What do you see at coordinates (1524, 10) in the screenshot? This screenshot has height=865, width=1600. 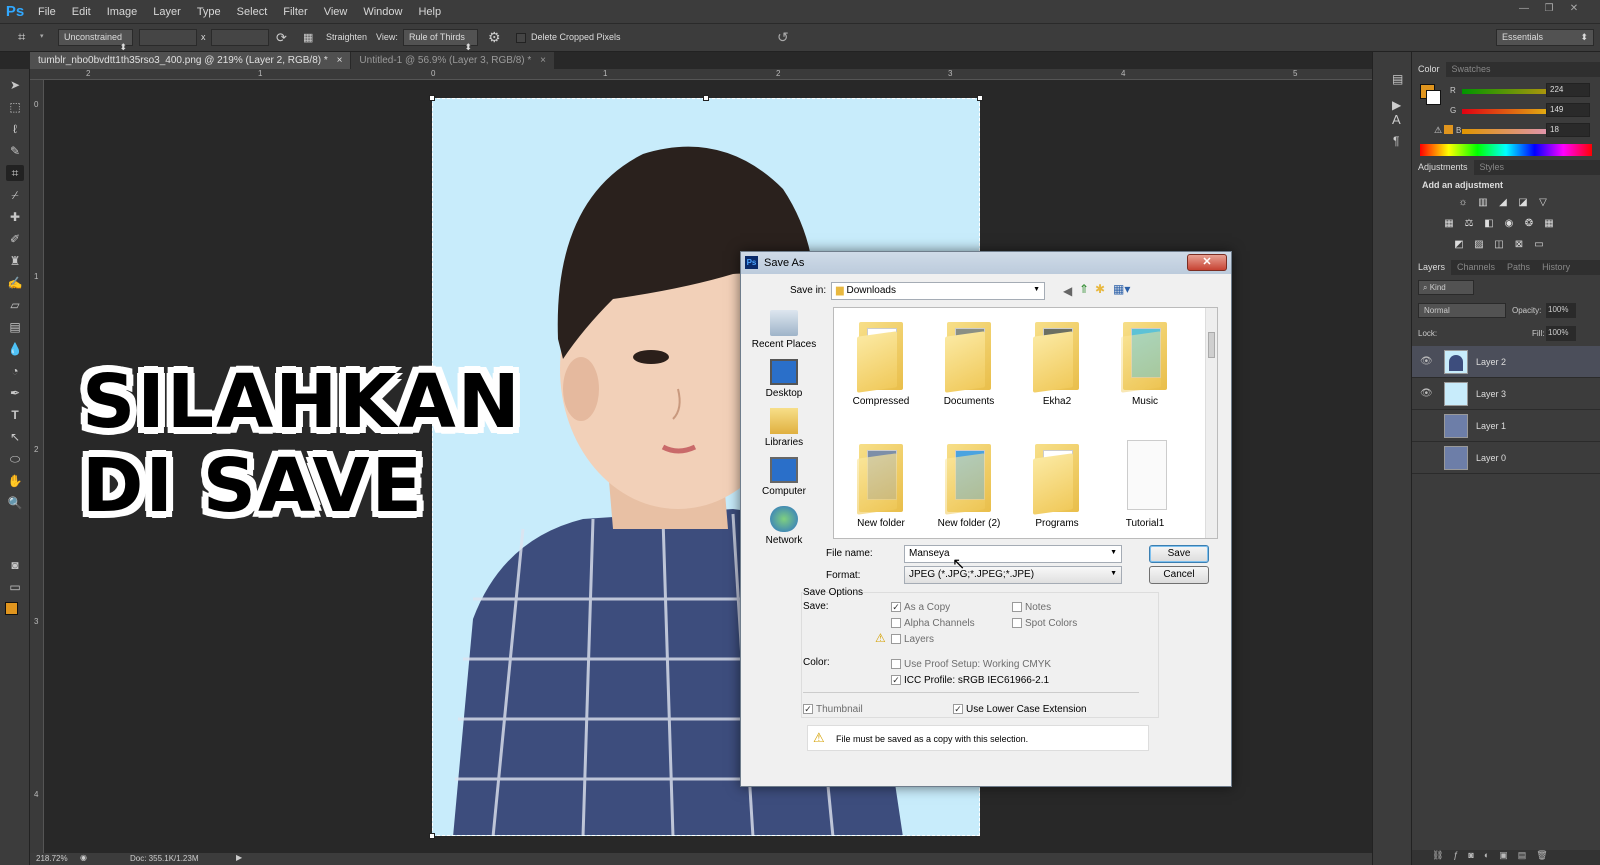 I see `minimize-icon: —` at bounding box center [1524, 10].